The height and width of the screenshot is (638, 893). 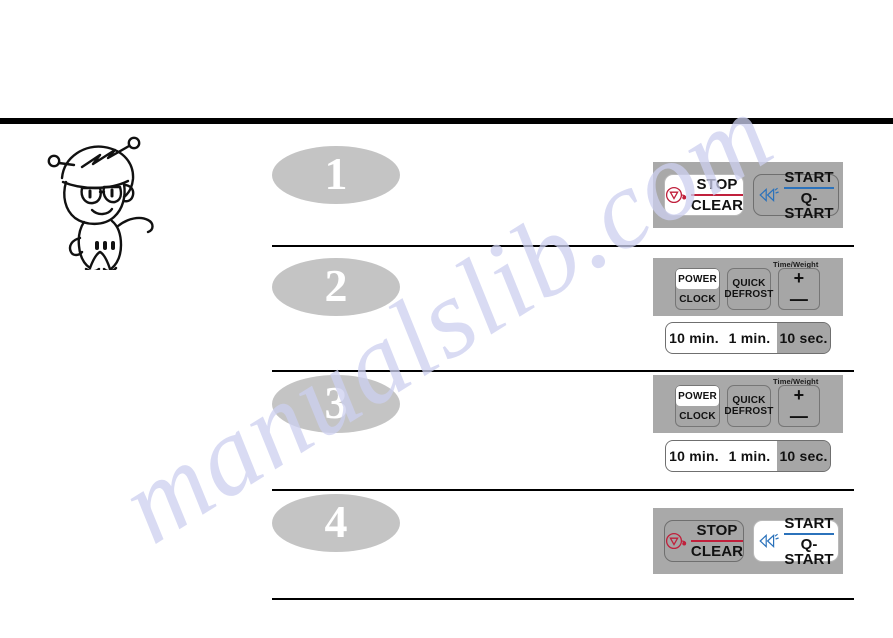 I want to click on step-number-label: 3, so click(x=336, y=402).